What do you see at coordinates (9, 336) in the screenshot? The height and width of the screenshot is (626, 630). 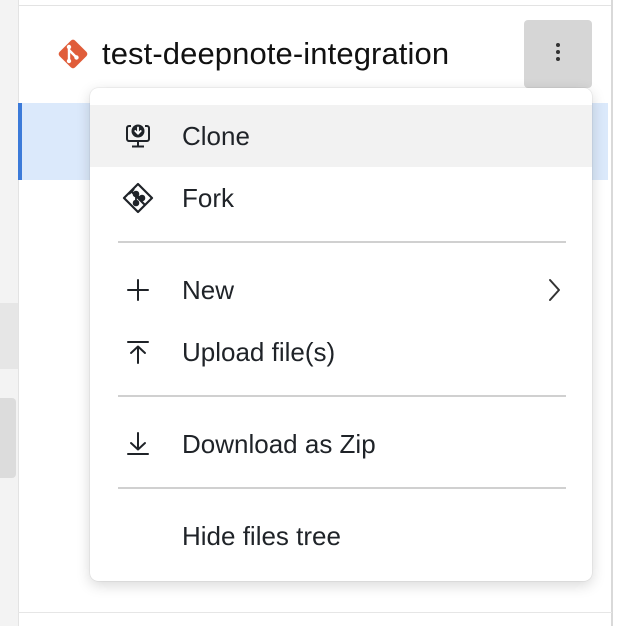 I see `sidebar-rail-block` at bounding box center [9, 336].